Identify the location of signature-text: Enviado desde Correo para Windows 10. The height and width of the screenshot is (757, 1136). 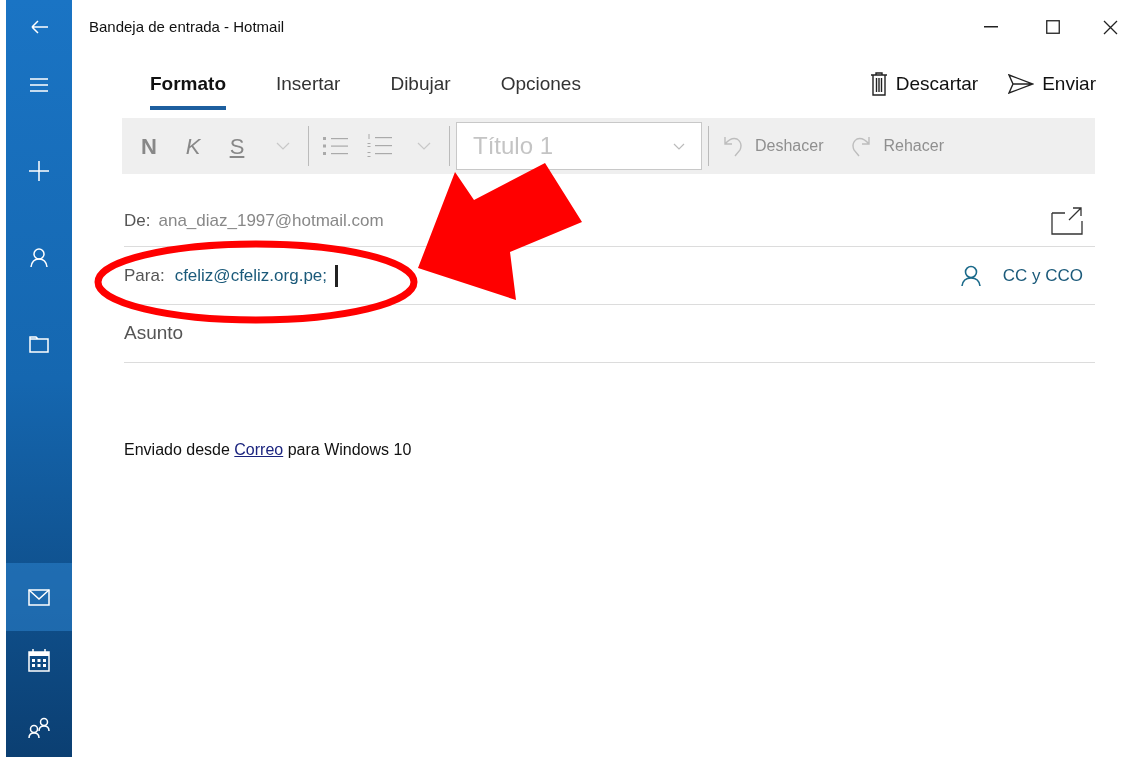
(268, 450).